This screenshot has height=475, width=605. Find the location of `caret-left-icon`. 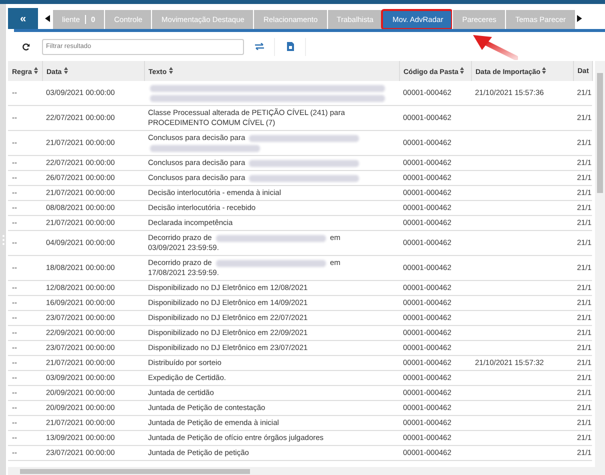

caret-left-icon is located at coordinates (47, 18).